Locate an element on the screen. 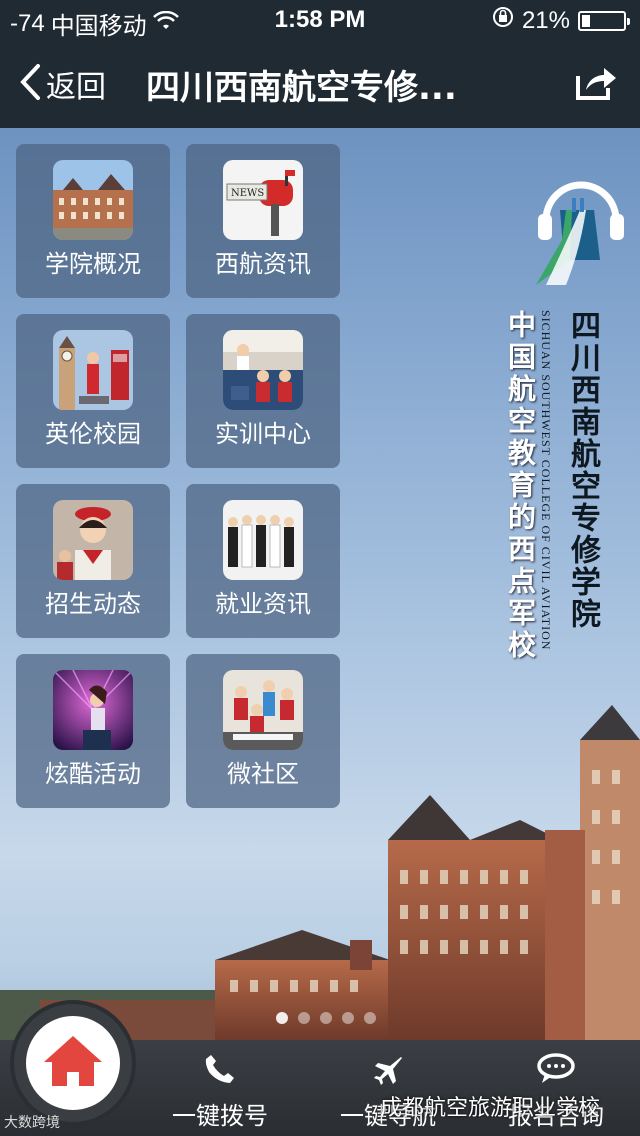 This screenshot has width=640, height=1136. back-button: 返回 is located at coordinates (62, 84).